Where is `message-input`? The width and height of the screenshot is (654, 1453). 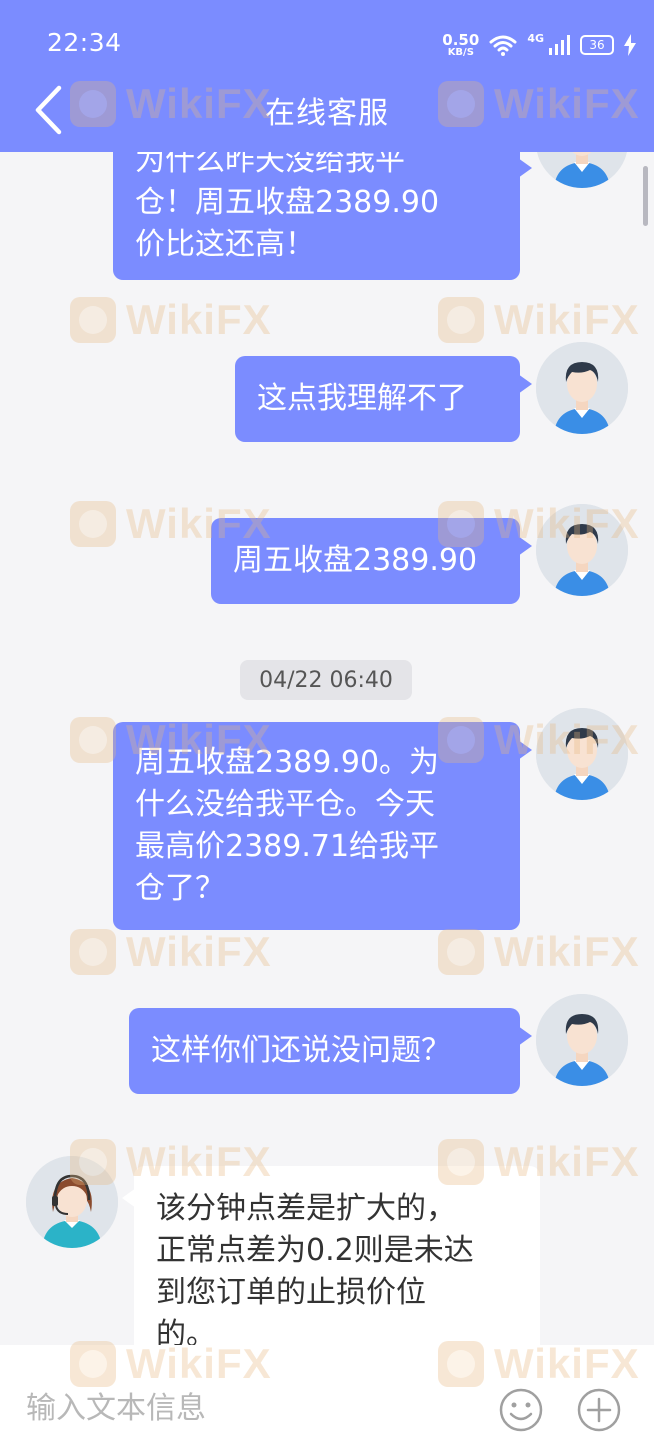 message-input is located at coordinates (246, 1408).